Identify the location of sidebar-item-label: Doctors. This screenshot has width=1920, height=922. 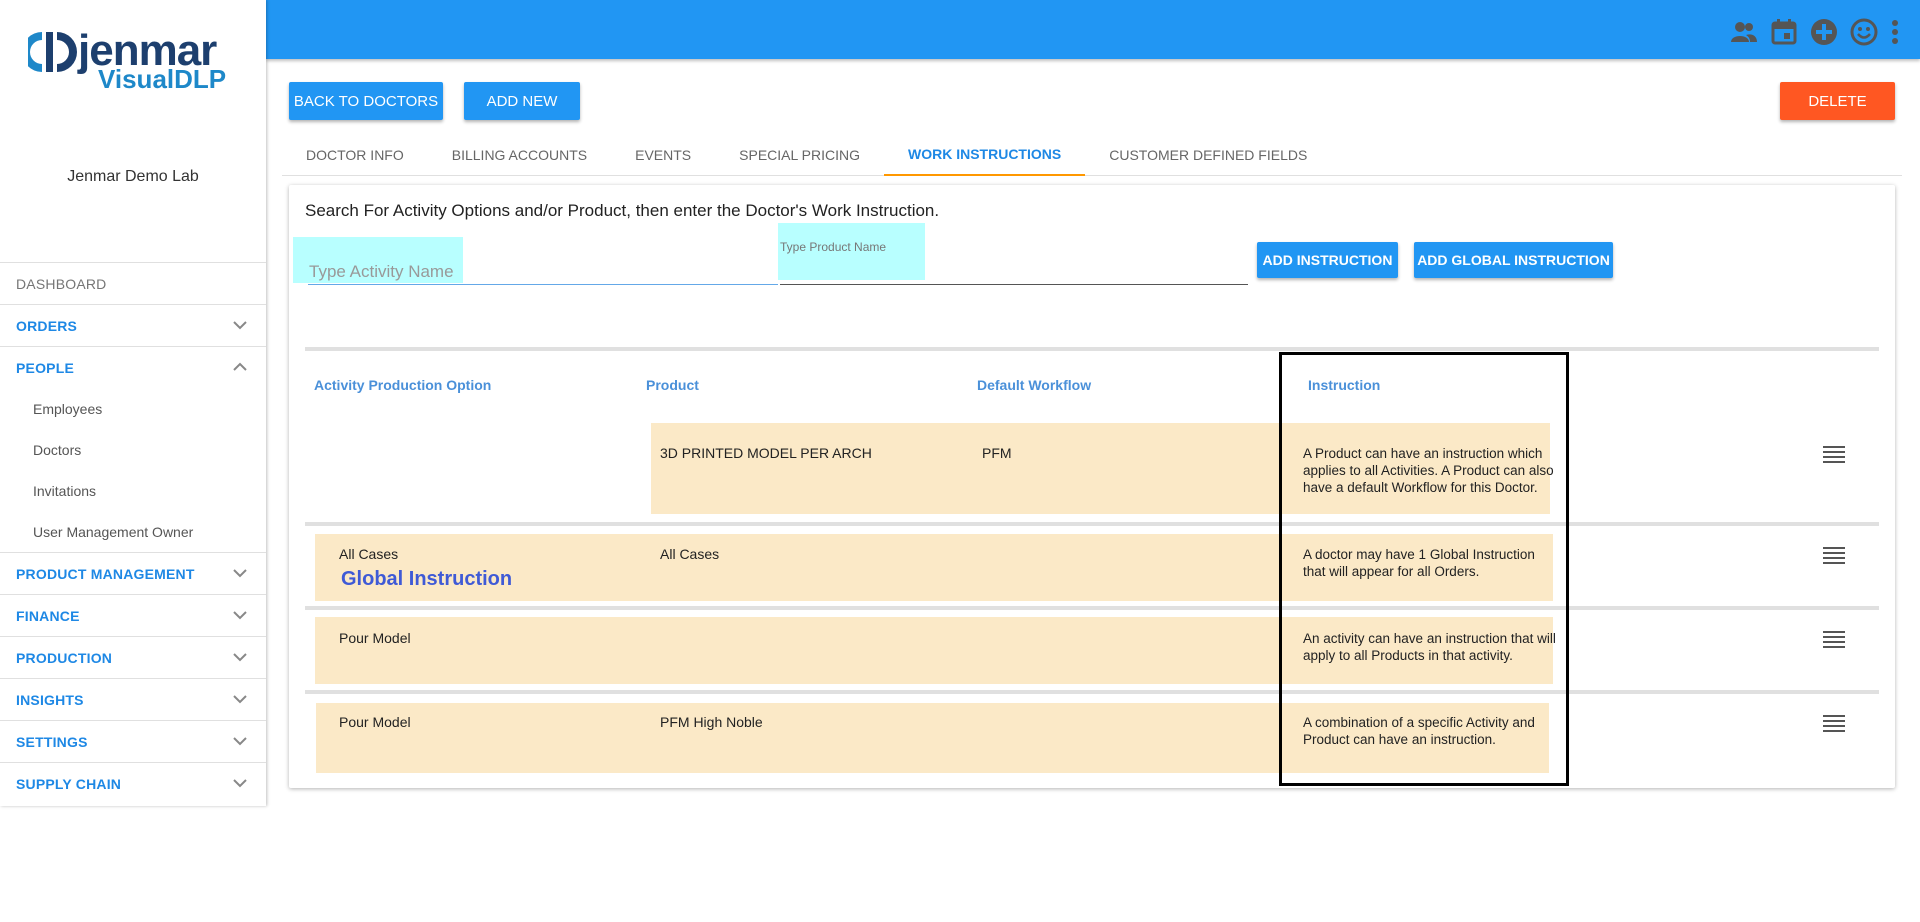
(57, 449).